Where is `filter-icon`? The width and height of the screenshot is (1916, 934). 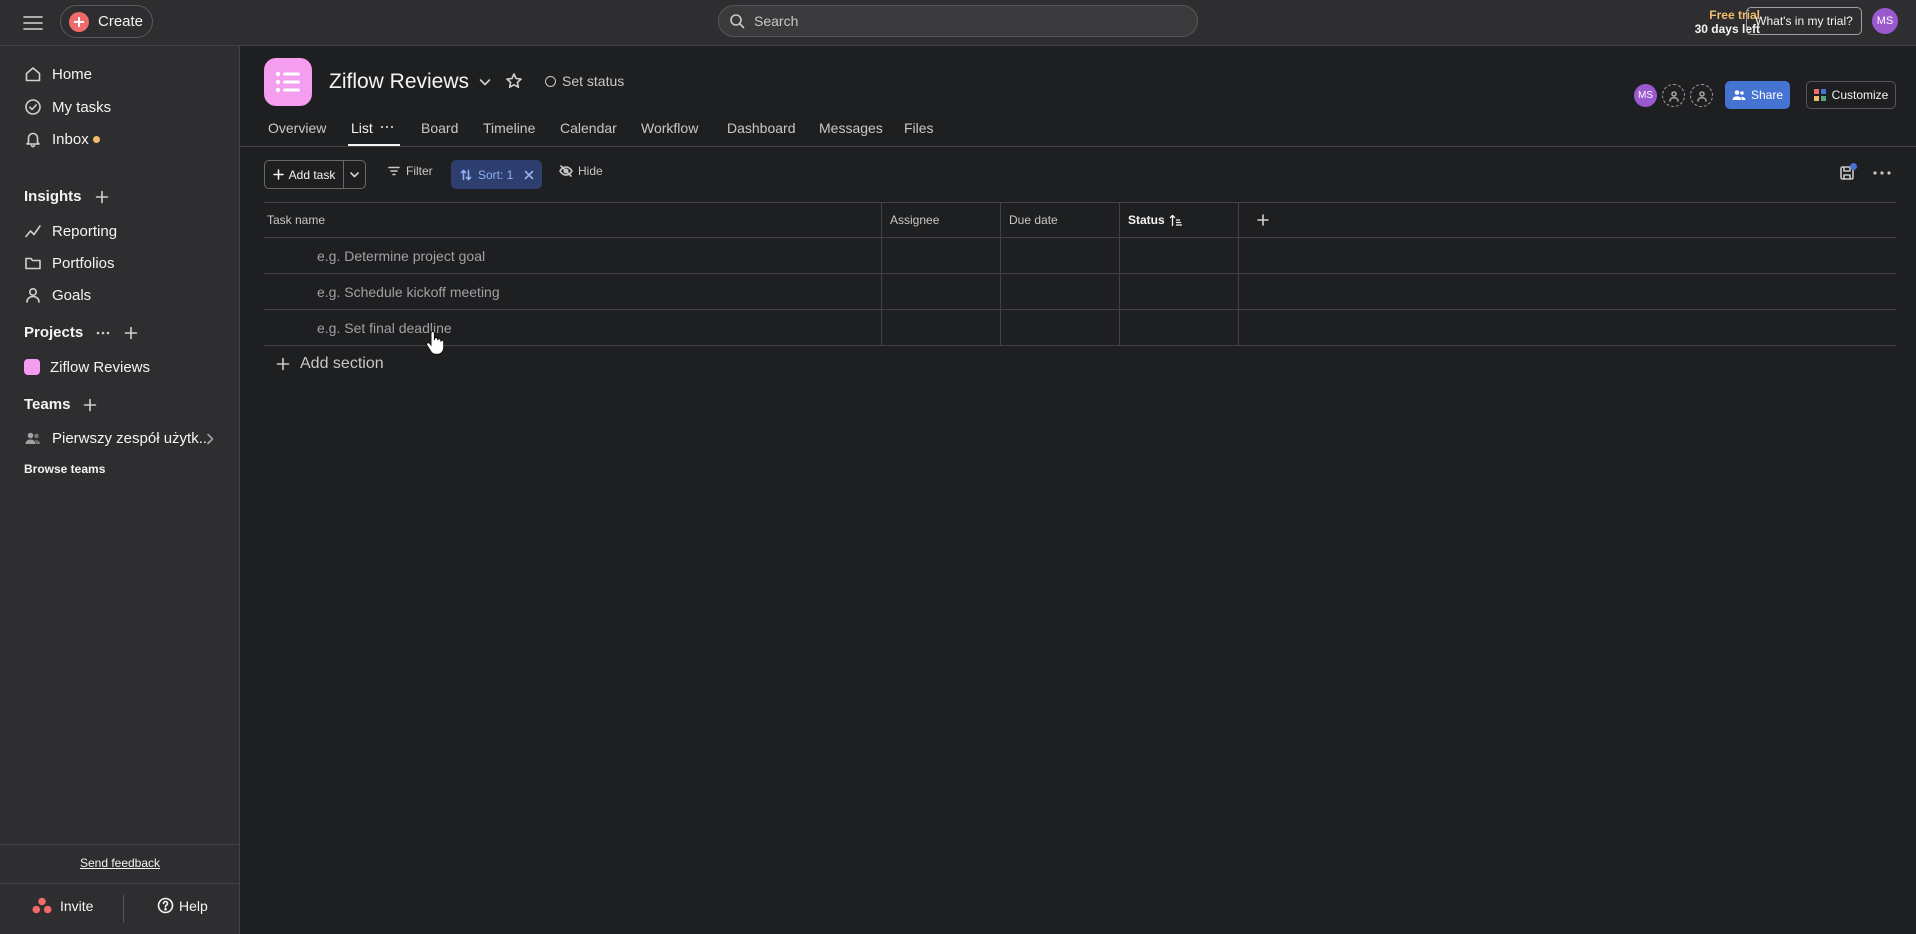 filter-icon is located at coordinates (394, 171).